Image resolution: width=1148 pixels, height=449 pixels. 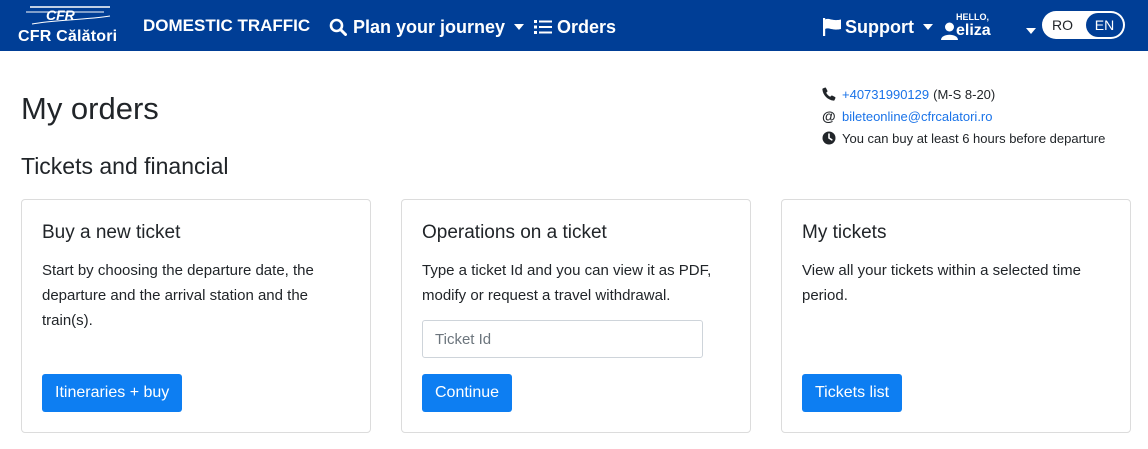 What do you see at coordinates (429, 26) in the screenshot?
I see `plan-journey-label: Plan your journey` at bounding box center [429, 26].